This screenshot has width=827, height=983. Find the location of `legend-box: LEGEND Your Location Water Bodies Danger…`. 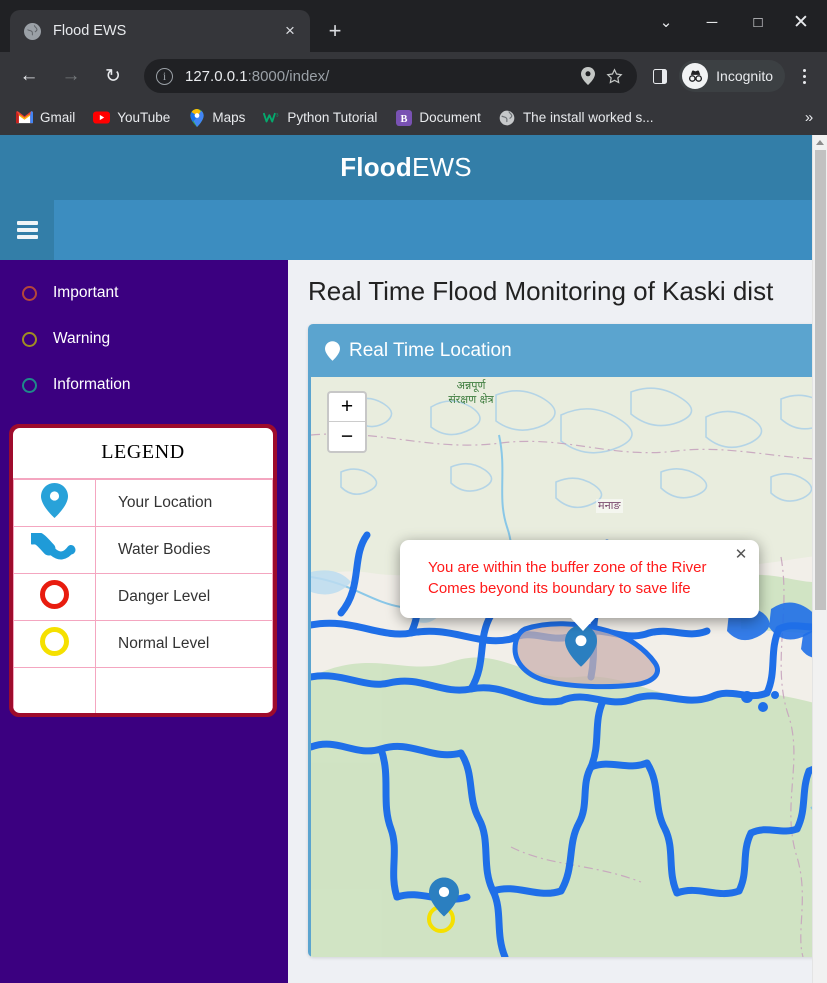

legend-box: LEGEND Your Location Water Bodies Danger… is located at coordinates (143, 570).